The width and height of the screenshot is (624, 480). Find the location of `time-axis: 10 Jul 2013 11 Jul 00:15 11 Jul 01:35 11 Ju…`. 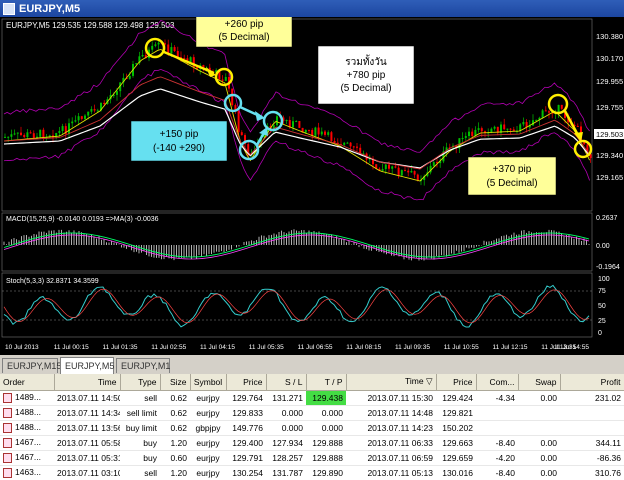

time-axis: 10 Jul 2013 11 Jul 00:15 11 Jul 01:35 11 Ju… is located at coordinates (297, 347).